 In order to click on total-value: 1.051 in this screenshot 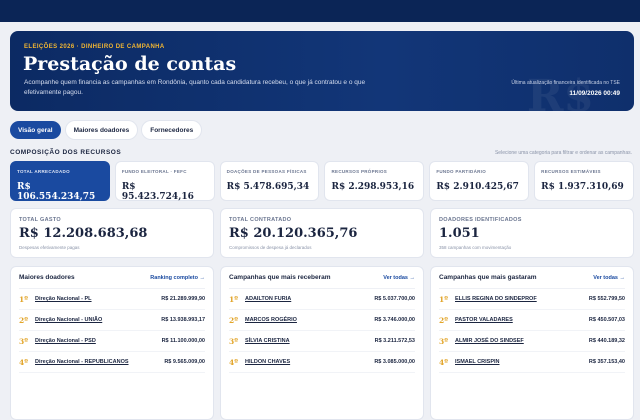, I will do `click(459, 233)`.